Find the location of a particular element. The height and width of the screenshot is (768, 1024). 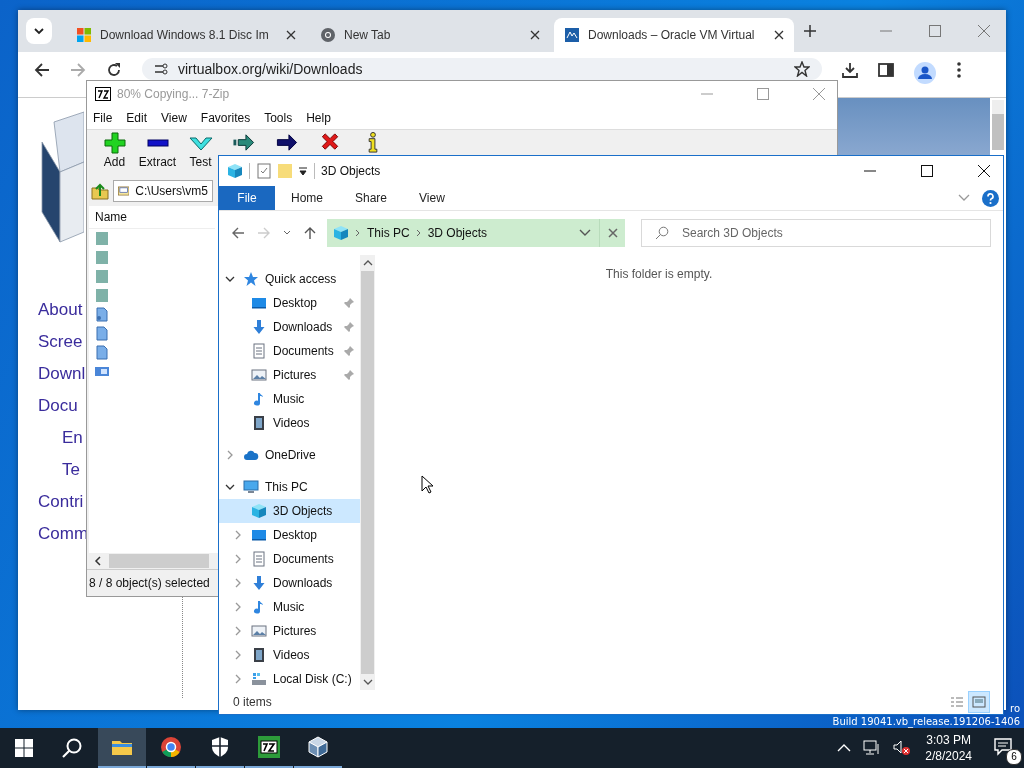

tree-item: This PC is located at coordinates (289, 487).